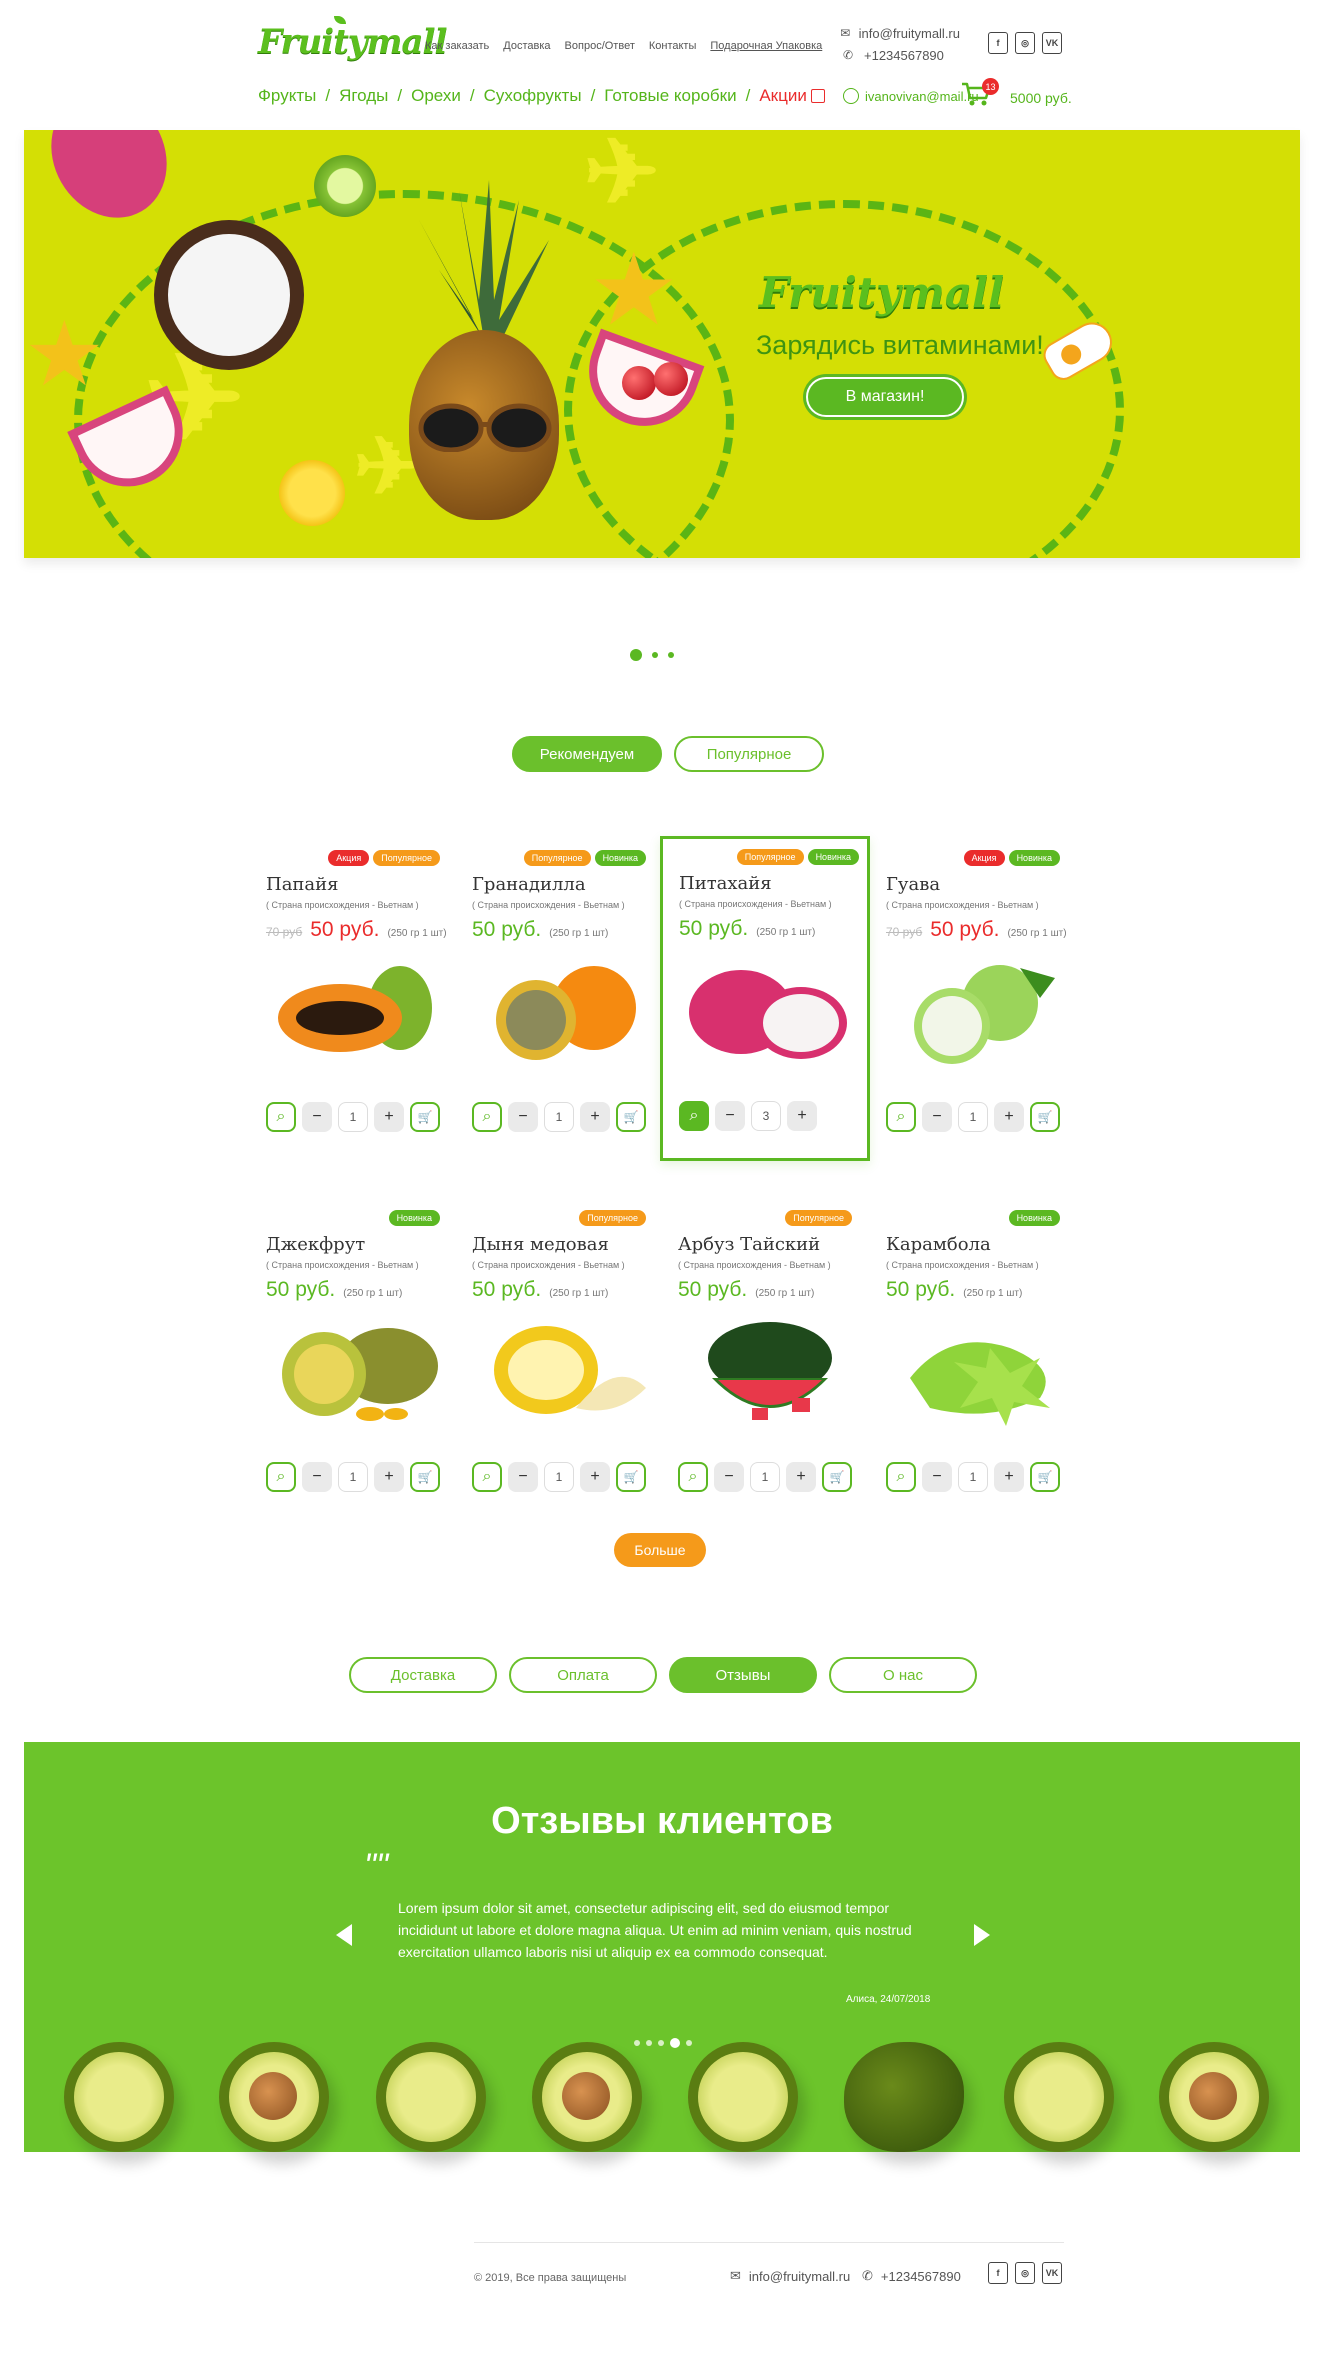  Describe the element at coordinates (792, 96) in the screenshot. I see `category-sale: Акции` at that location.